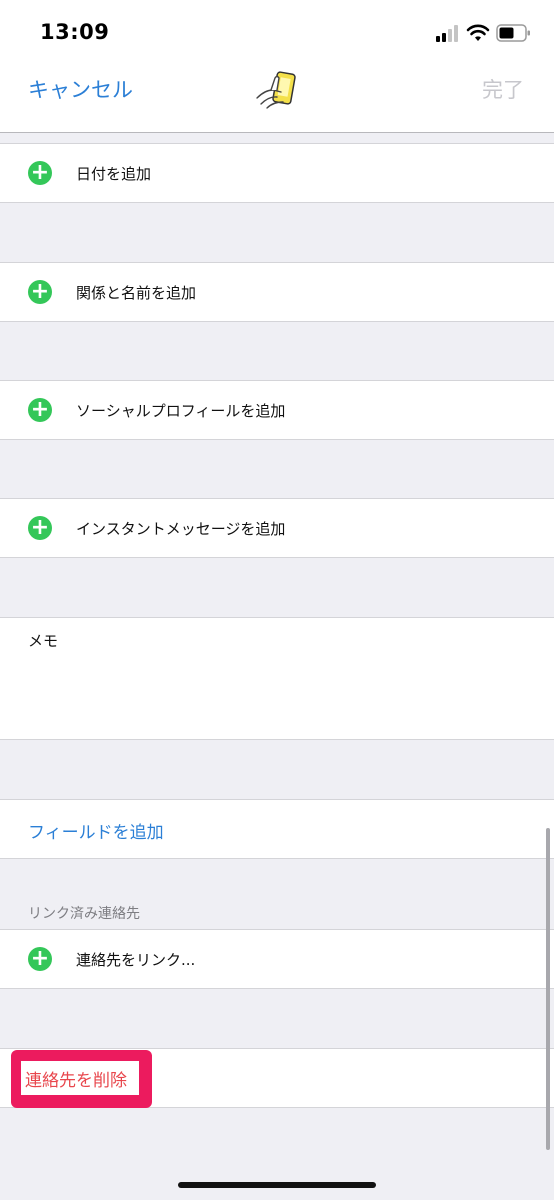 The width and height of the screenshot is (554, 1200). What do you see at coordinates (478, 32) in the screenshot?
I see `wifi-icon` at bounding box center [478, 32].